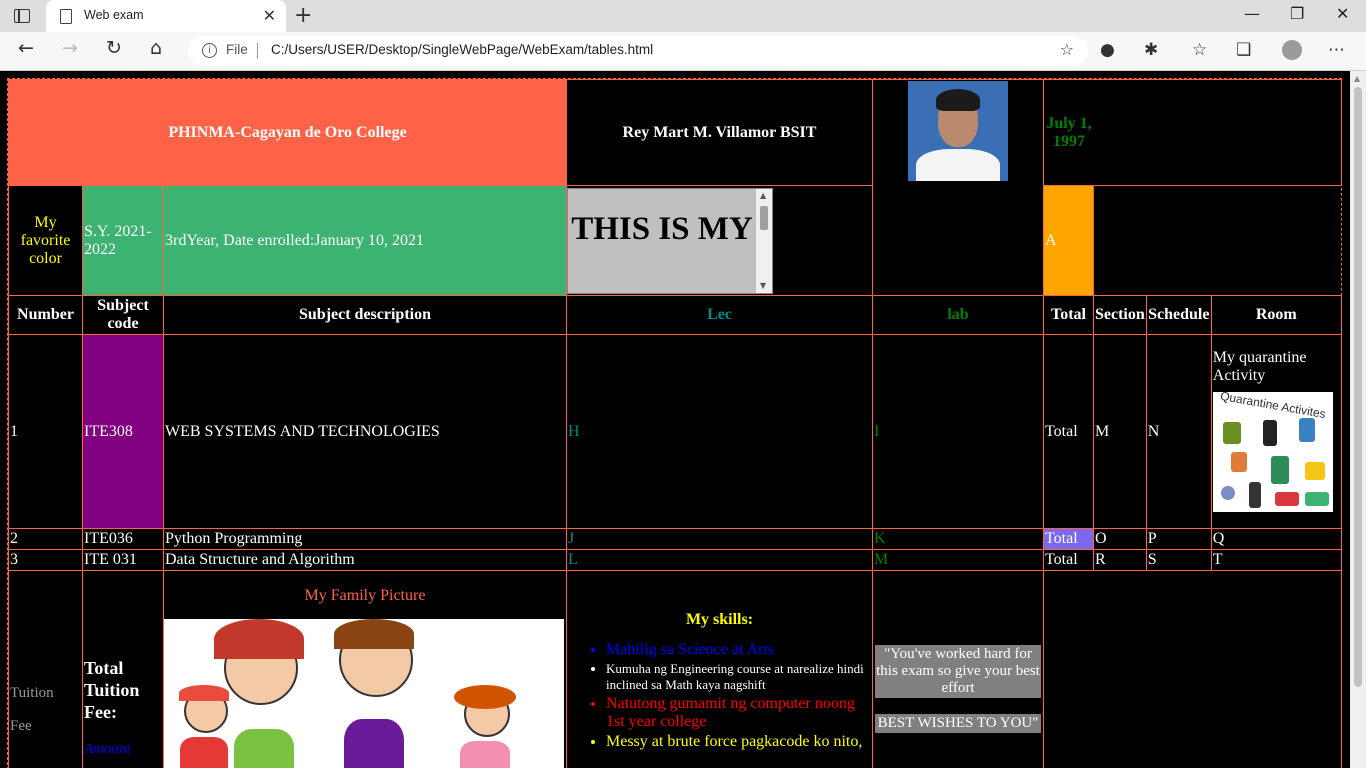 The image size is (1366, 768). Describe the element at coordinates (1358, 387) in the screenshot. I see `scrollbar-thumb` at that location.